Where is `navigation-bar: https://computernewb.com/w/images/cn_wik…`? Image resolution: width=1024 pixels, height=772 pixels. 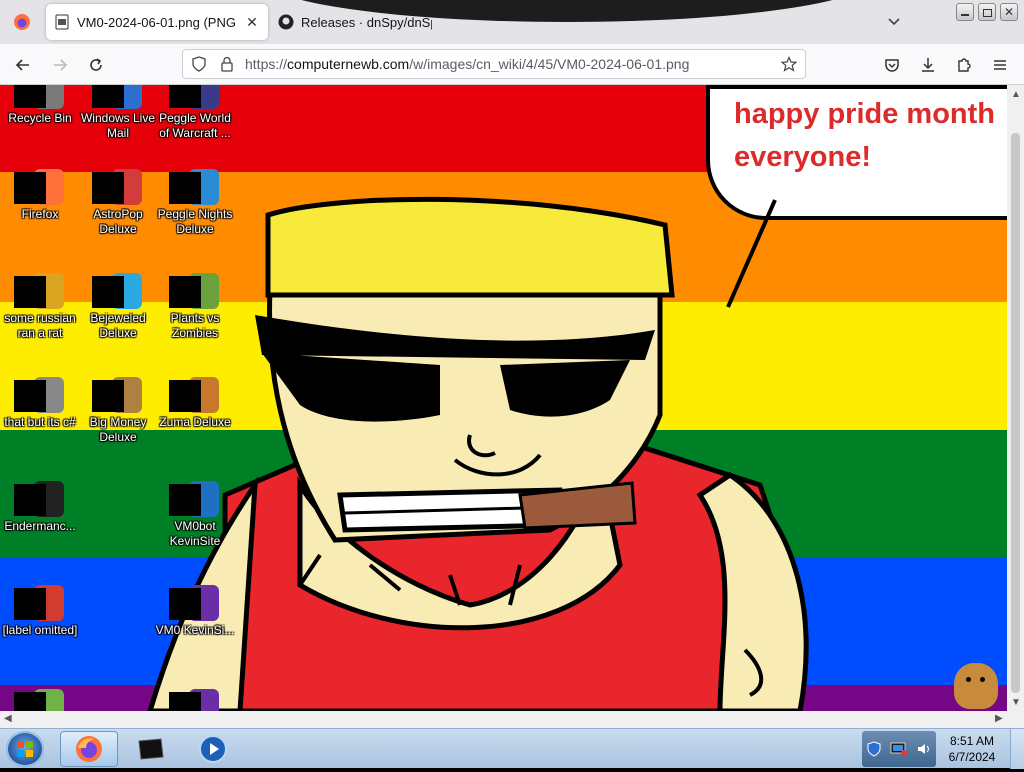
navigation-bar: https://computernewb.com/w/images/cn_wik… is located at coordinates (512, 64).